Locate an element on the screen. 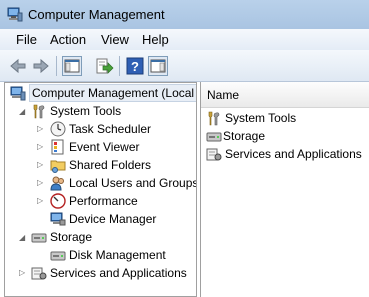 Image resolution: width=369 pixels, height=297 pixels. tree-label: Storage is located at coordinates (71, 237).